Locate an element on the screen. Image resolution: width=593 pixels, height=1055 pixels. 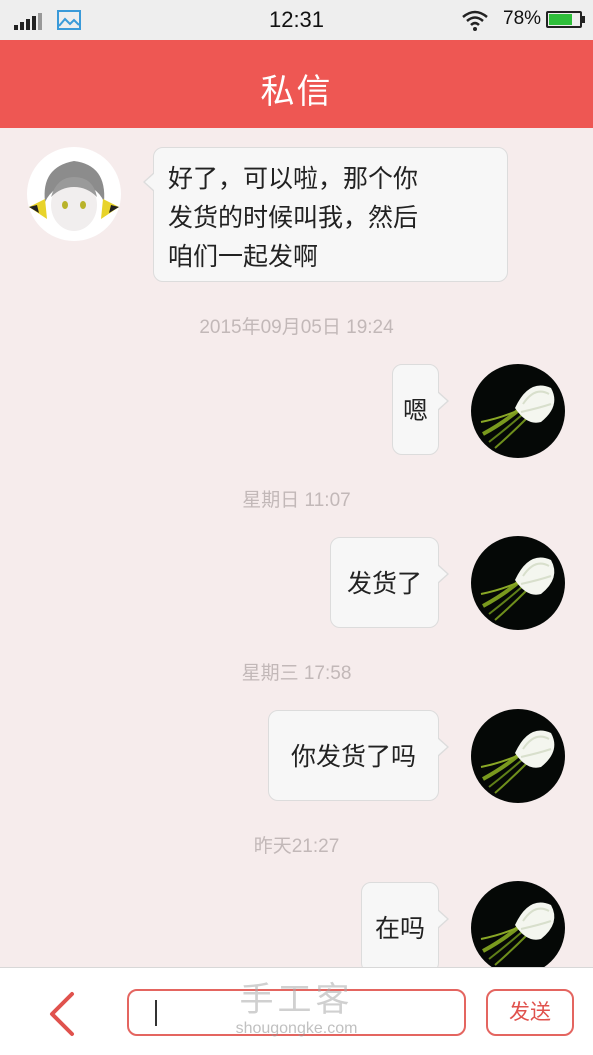
battery-percent: 78% is located at coordinates (522, 18).